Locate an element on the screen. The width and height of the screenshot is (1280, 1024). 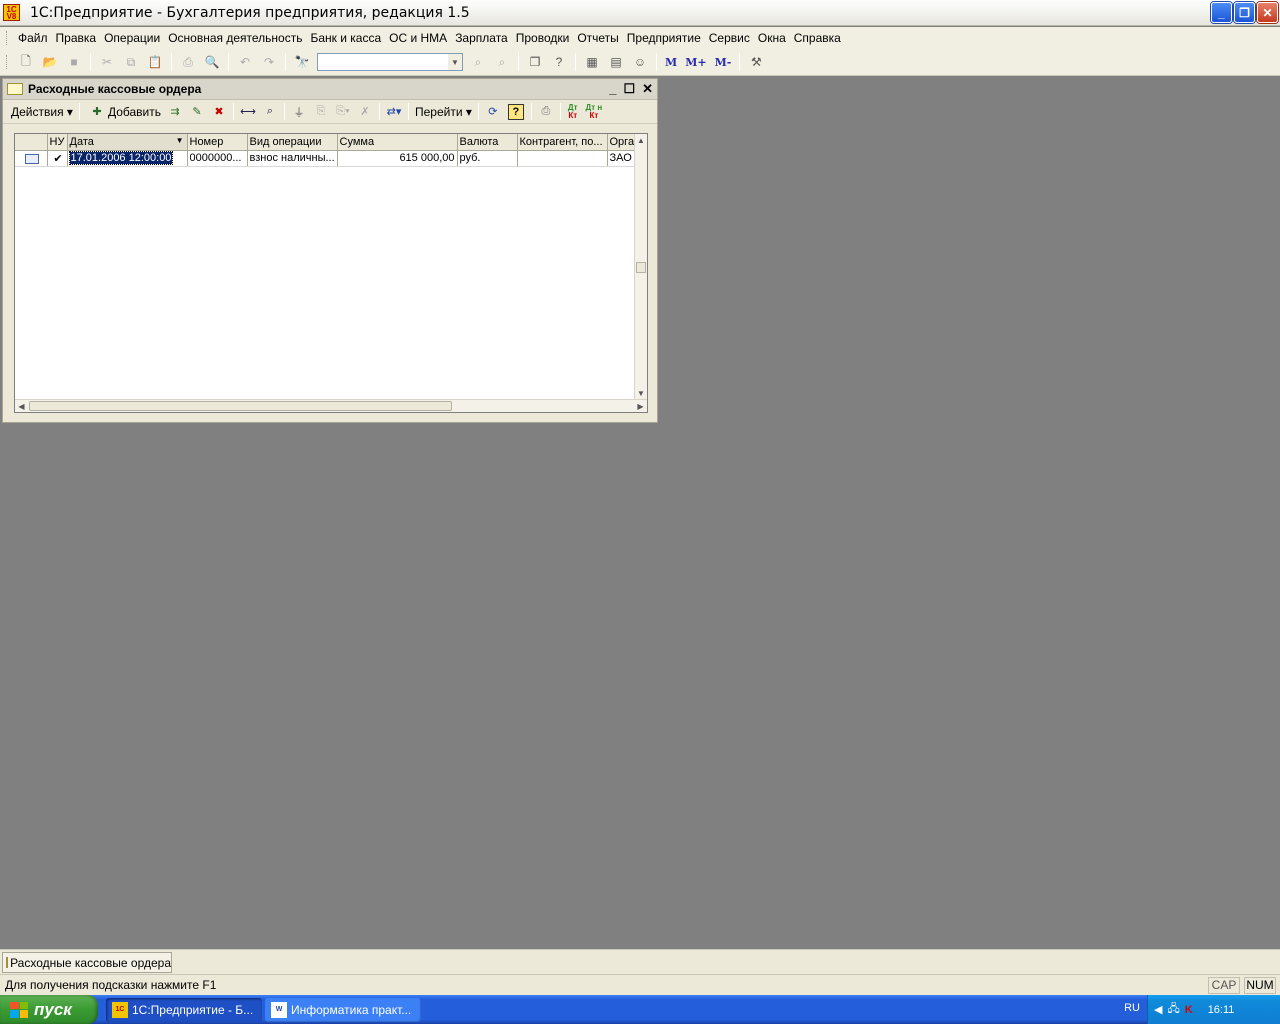
memory-plus-button: М+ is located at coordinates (695, 62).